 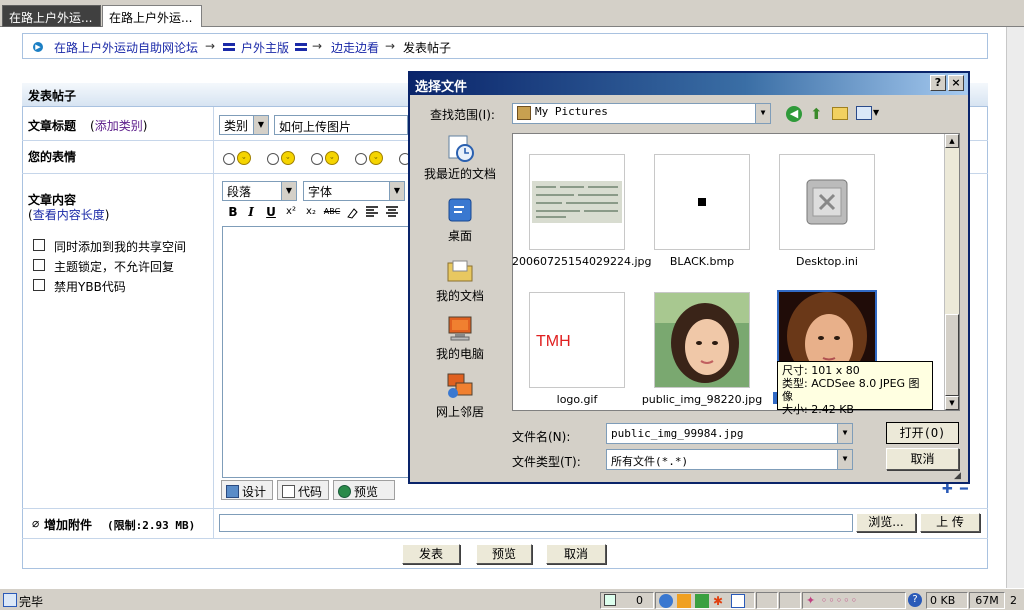 What do you see at coordinates (505, 508) in the screenshot?
I see `row-divider` at bounding box center [505, 508].